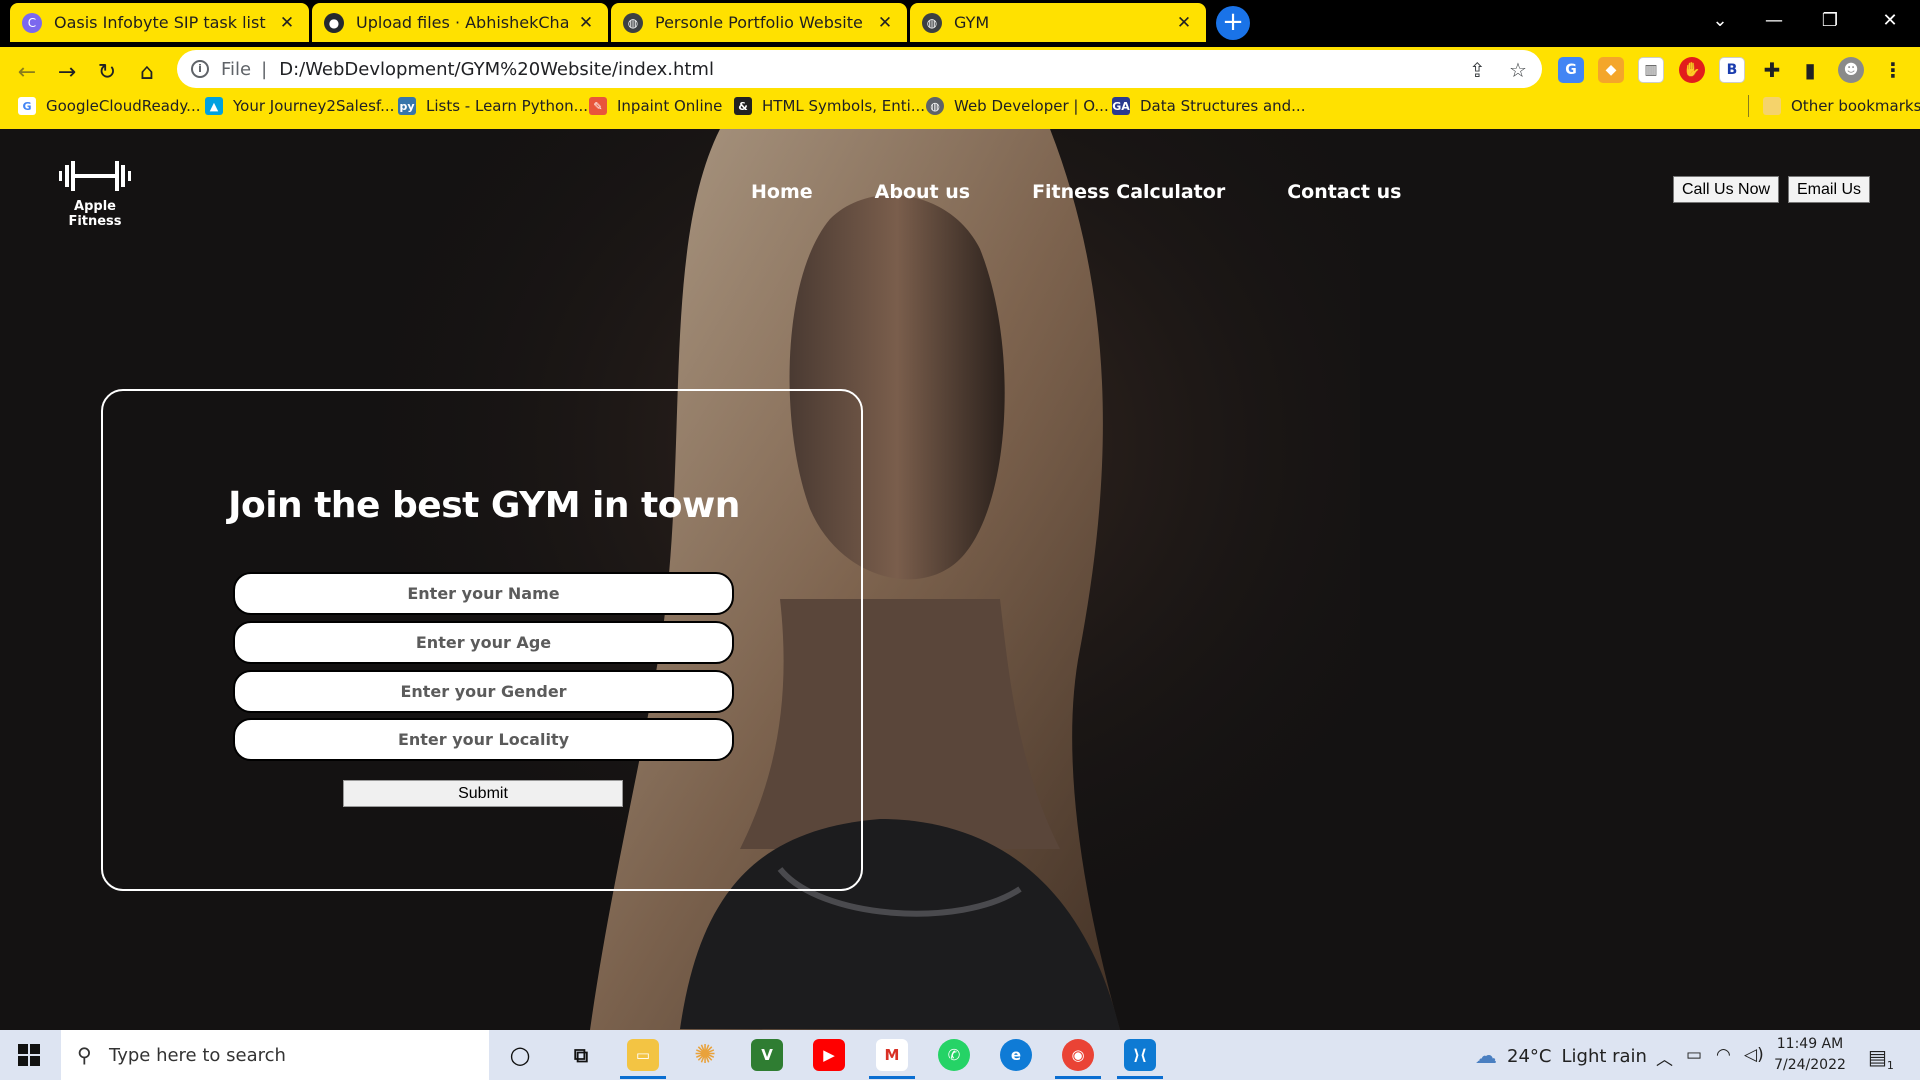  I want to click on minimize-button: —, so click(1774, 20).